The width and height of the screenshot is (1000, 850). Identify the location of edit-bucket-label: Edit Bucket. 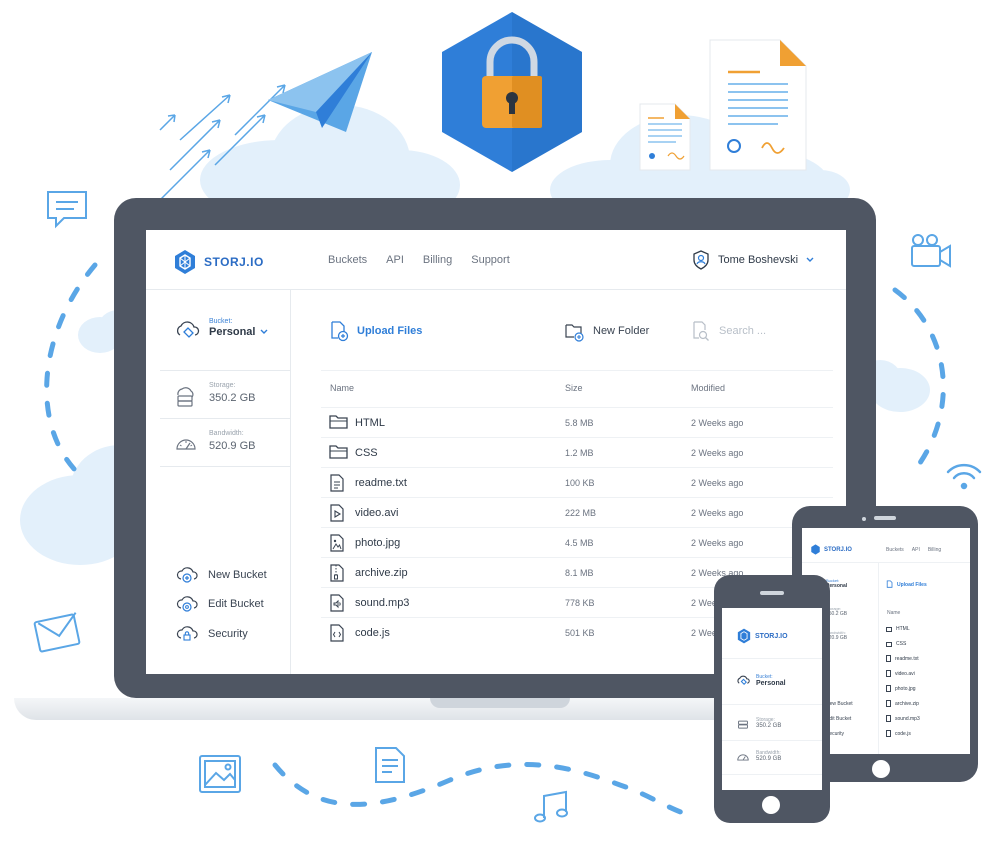
(236, 604).